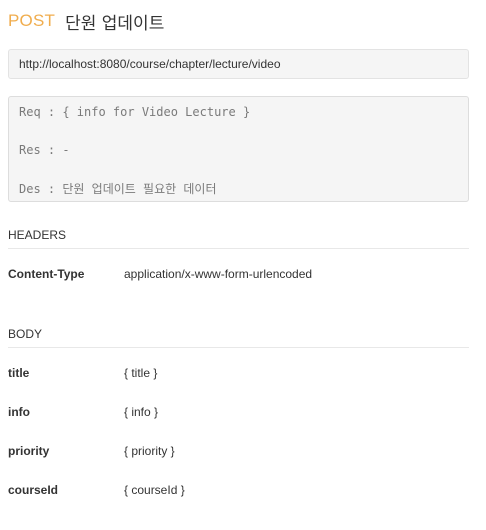  What do you see at coordinates (46, 274) in the screenshot?
I see `header-key: Content-Type` at bounding box center [46, 274].